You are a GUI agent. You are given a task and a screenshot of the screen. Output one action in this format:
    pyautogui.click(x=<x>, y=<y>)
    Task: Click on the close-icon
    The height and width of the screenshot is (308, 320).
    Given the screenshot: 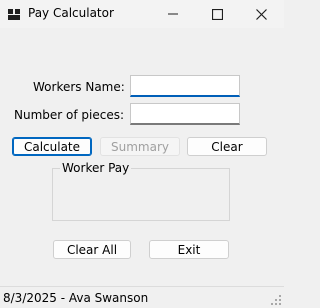 What is the action you would take?
    pyautogui.click(x=261, y=14)
    